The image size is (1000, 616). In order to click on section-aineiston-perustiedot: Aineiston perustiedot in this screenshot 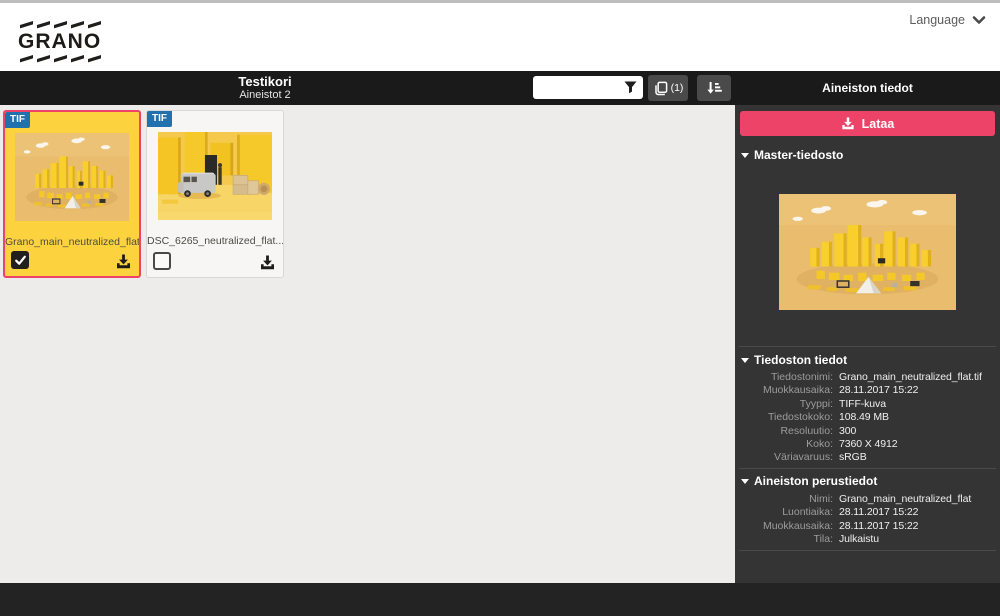, I will do `click(809, 481)`.